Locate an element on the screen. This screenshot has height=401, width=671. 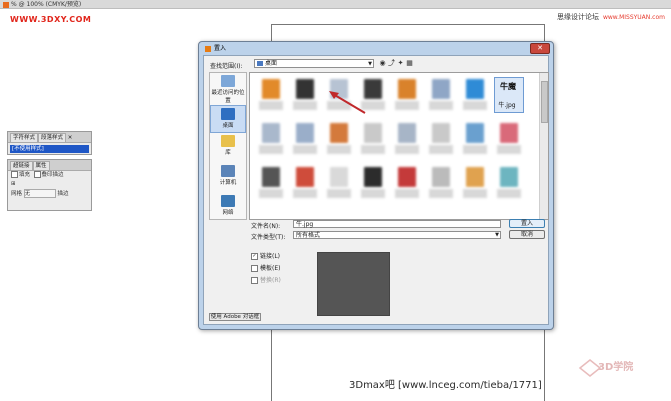
place-desktop: 桌面 is located at coordinates (228, 119).